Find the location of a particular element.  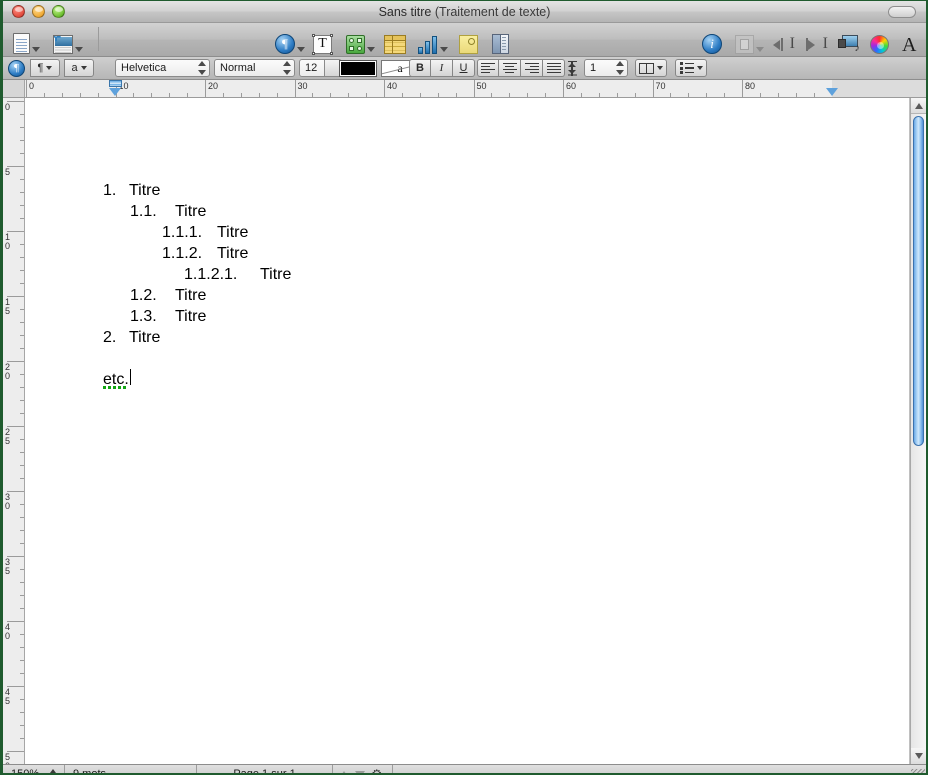

window-controls is located at coordinates (38, 11).